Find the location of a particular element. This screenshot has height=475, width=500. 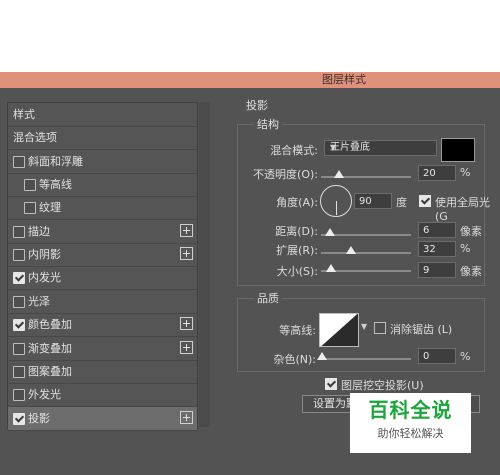

quality-title: 品质 is located at coordinates (268, 298).